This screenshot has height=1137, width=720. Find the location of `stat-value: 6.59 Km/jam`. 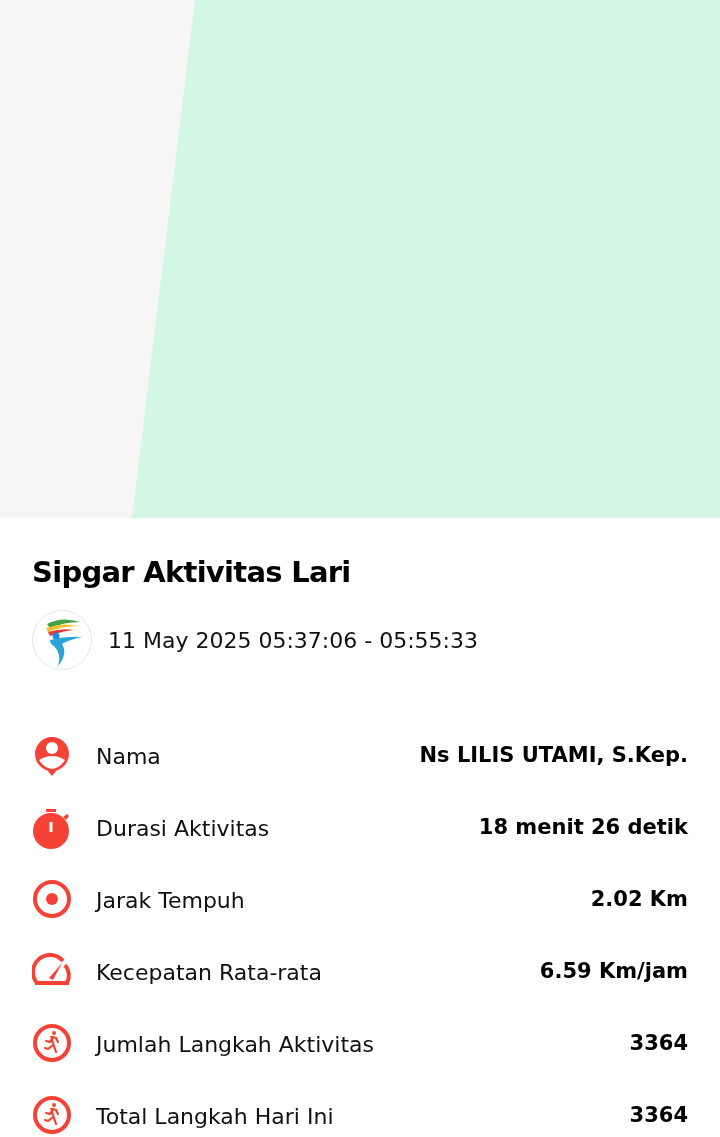

stat-value: 6.59 Km/jam is located at coordinates (613, 972).